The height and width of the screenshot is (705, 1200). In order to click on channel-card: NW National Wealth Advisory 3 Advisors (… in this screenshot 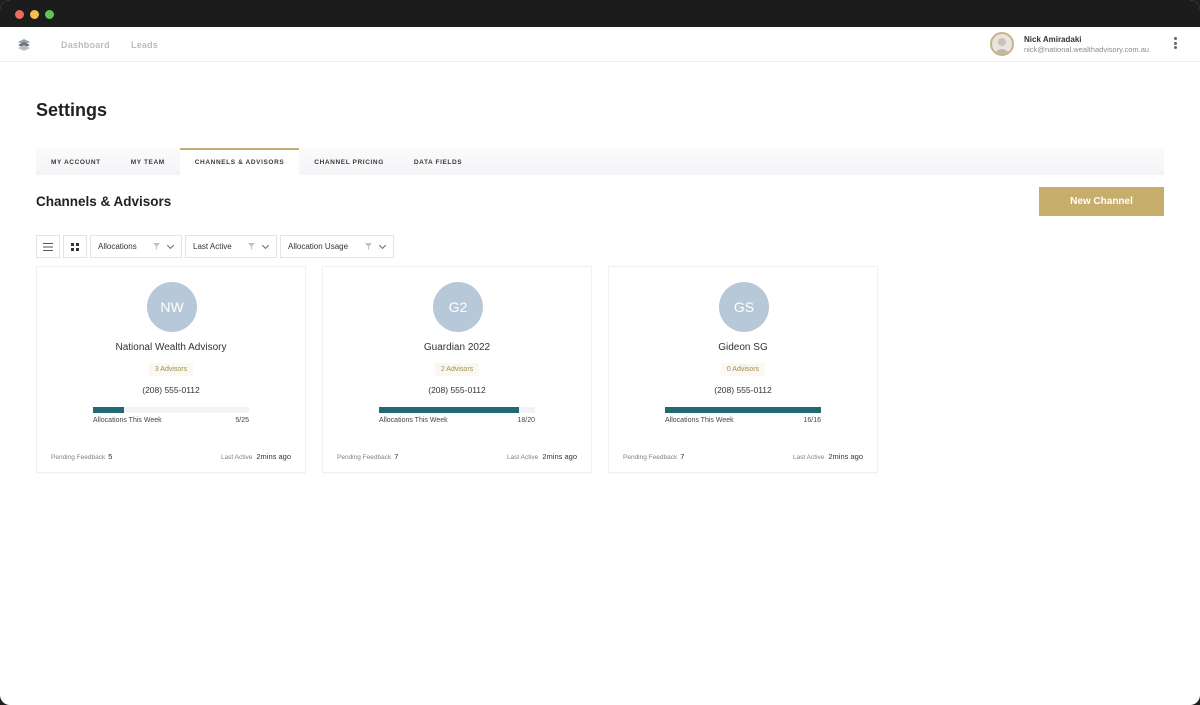, I will do `click(171, 369)`.